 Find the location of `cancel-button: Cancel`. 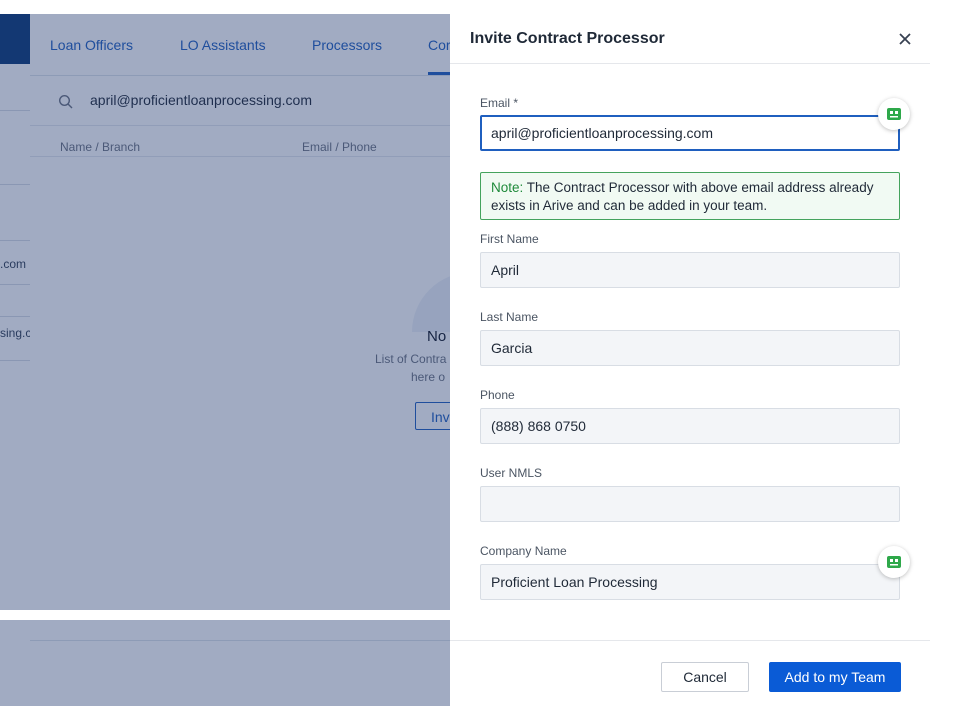

cancel-button: Cancel is located at coordinates (705, 677).